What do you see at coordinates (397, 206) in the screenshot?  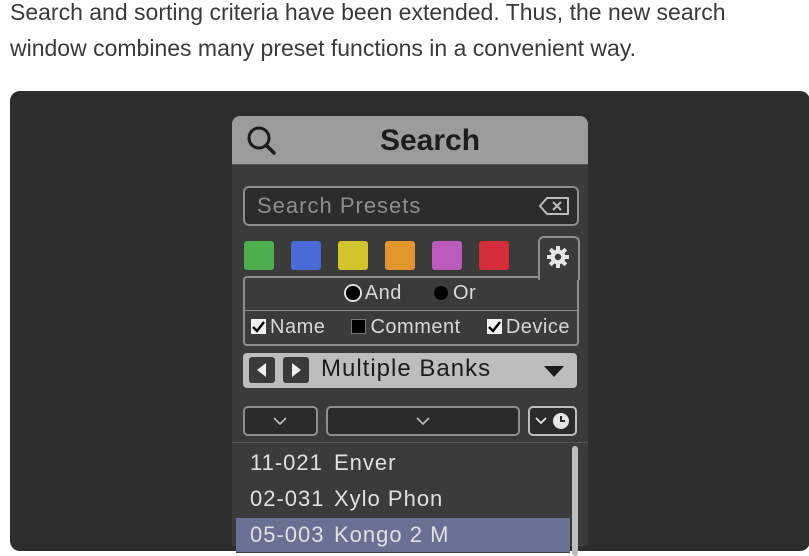 I see `search-input` at bounding box center [397, 206].